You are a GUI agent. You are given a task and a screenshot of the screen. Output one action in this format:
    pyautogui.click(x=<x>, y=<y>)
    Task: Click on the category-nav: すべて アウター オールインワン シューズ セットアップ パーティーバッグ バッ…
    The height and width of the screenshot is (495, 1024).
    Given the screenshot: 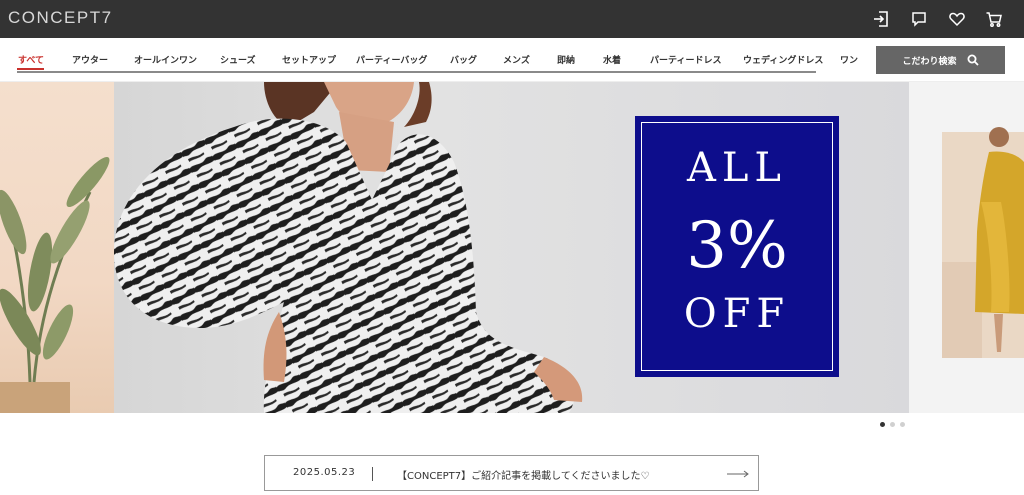 What is the action you would take?
    pyautogui.click(x=512, y=60)
    